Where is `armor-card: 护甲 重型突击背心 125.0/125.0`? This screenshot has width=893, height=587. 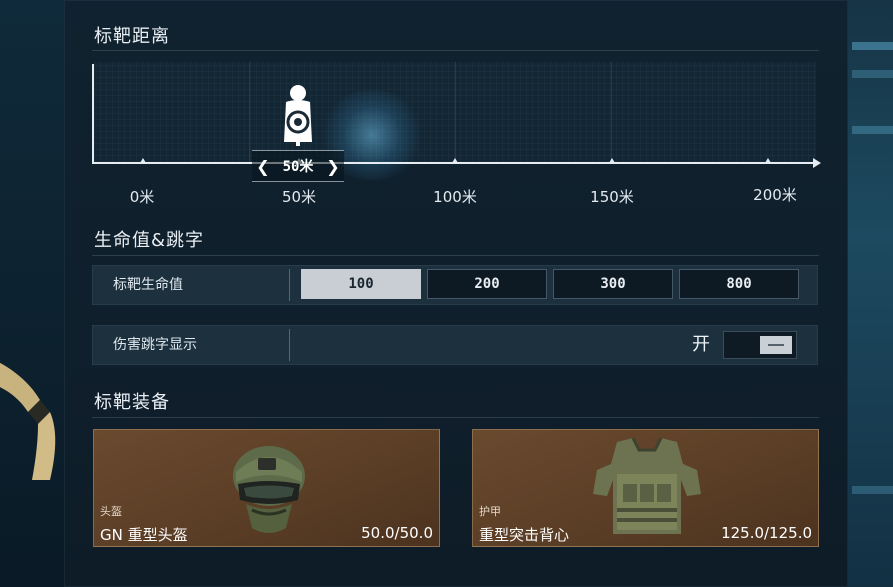 armor-card: 护甲 重型突击背心 125.0/125.0 is located at coordinates (645, 488).